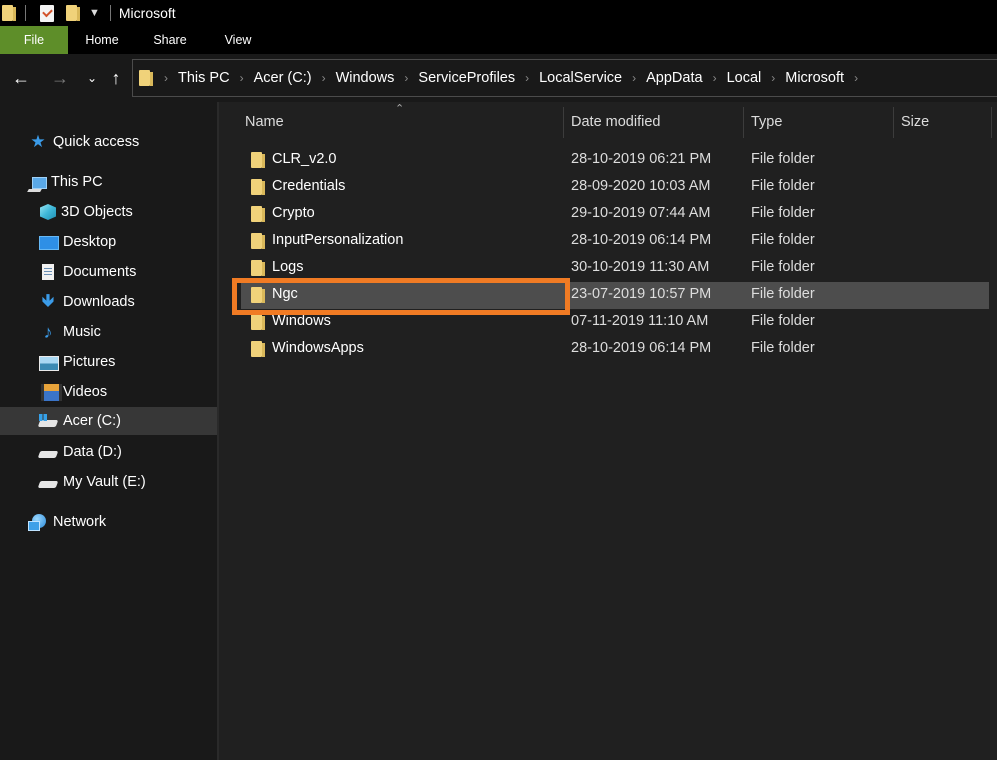 This screenshot has height=760, width=997. I want to click on recent-locations-button: ⌄, so click(92, 78).